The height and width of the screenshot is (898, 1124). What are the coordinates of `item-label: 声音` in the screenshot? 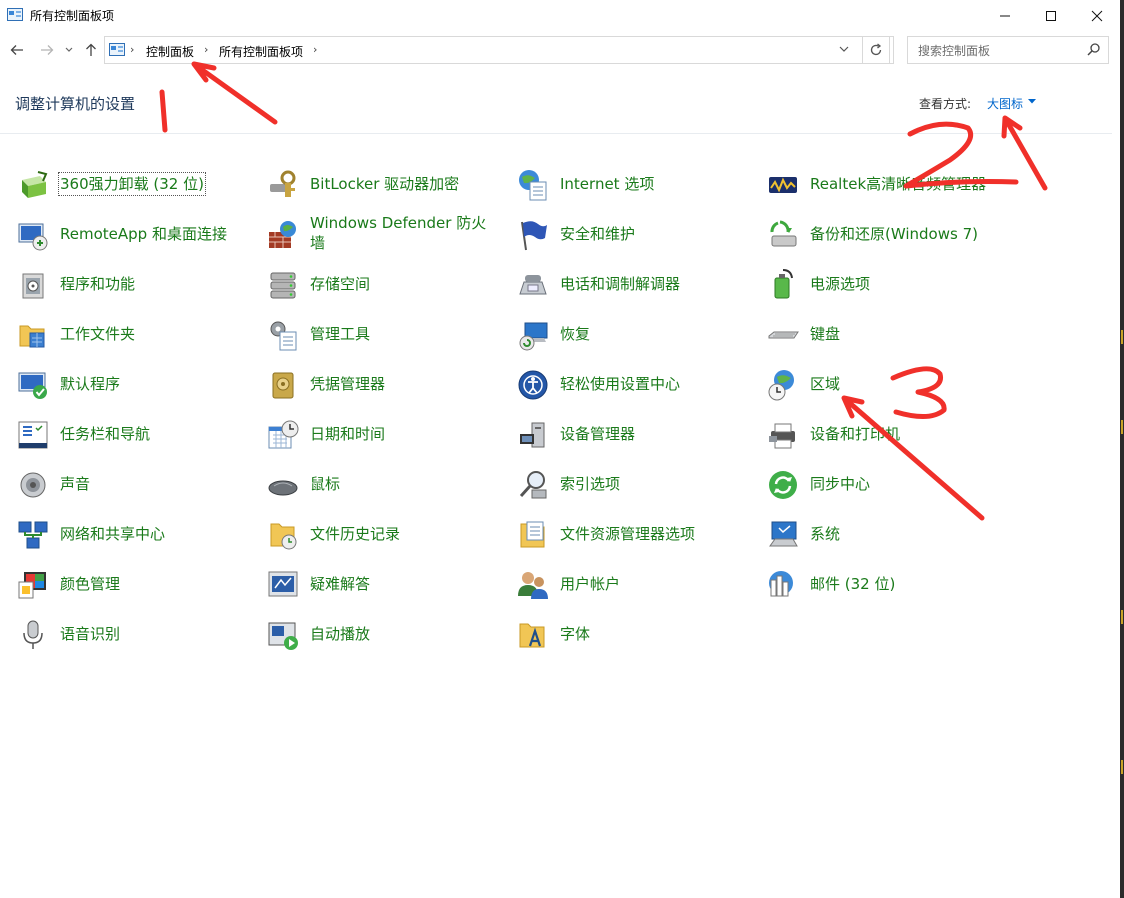 It's located at (75, 484).